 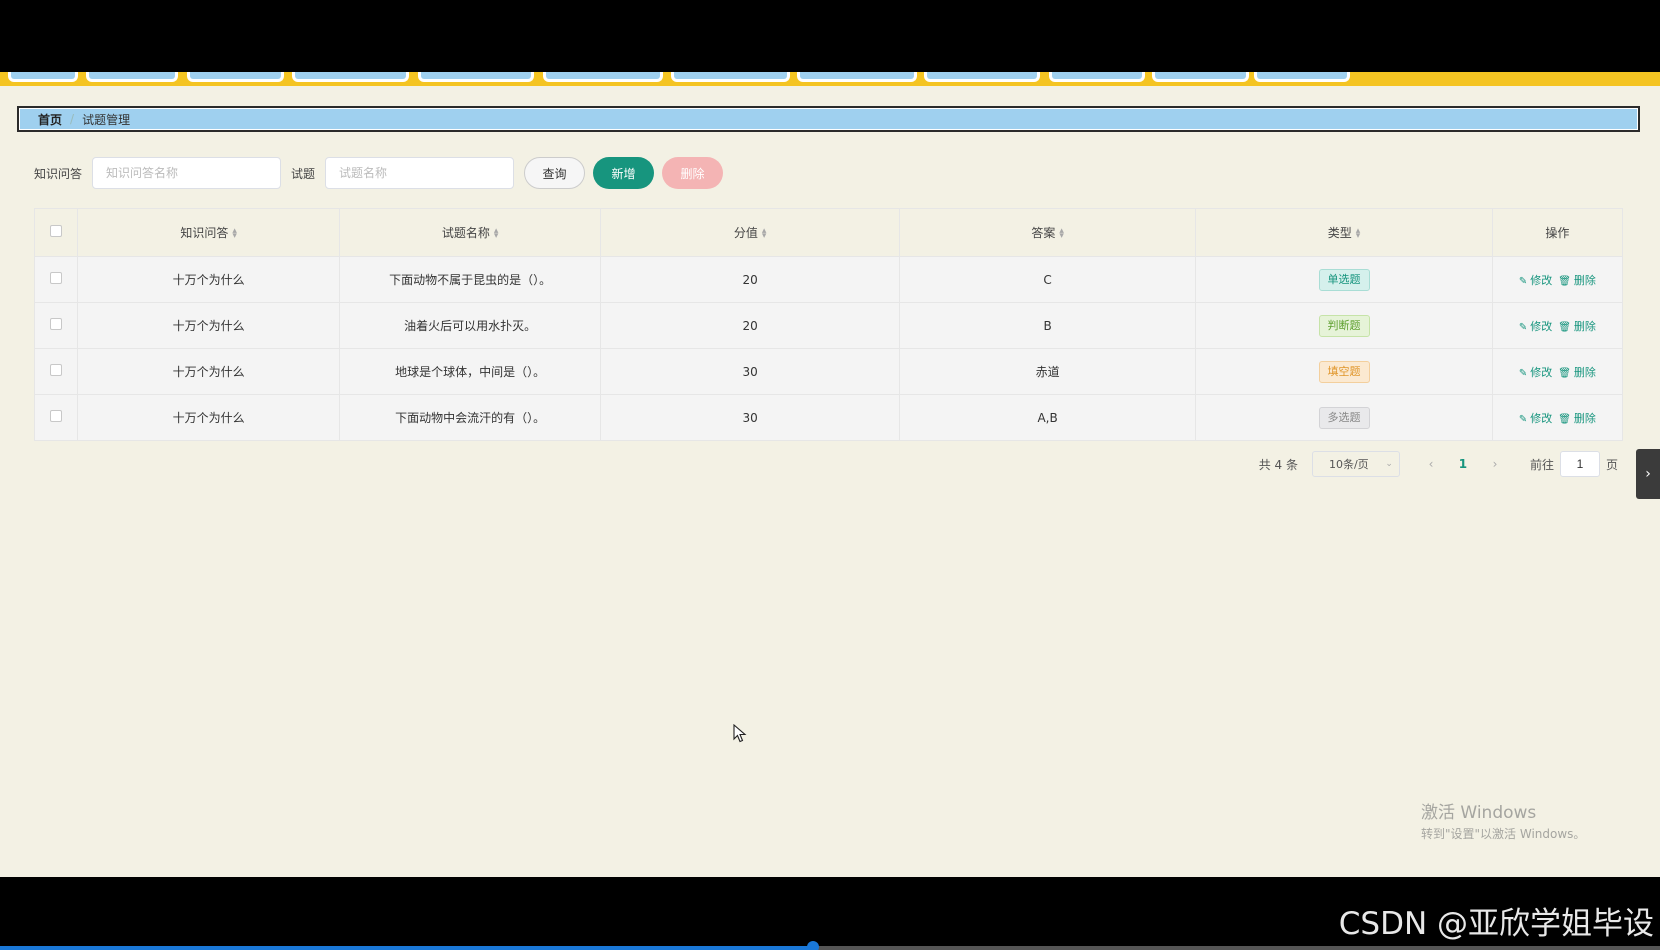 I want to click on type-badge: 填空题, so click(x=1344, y=371).